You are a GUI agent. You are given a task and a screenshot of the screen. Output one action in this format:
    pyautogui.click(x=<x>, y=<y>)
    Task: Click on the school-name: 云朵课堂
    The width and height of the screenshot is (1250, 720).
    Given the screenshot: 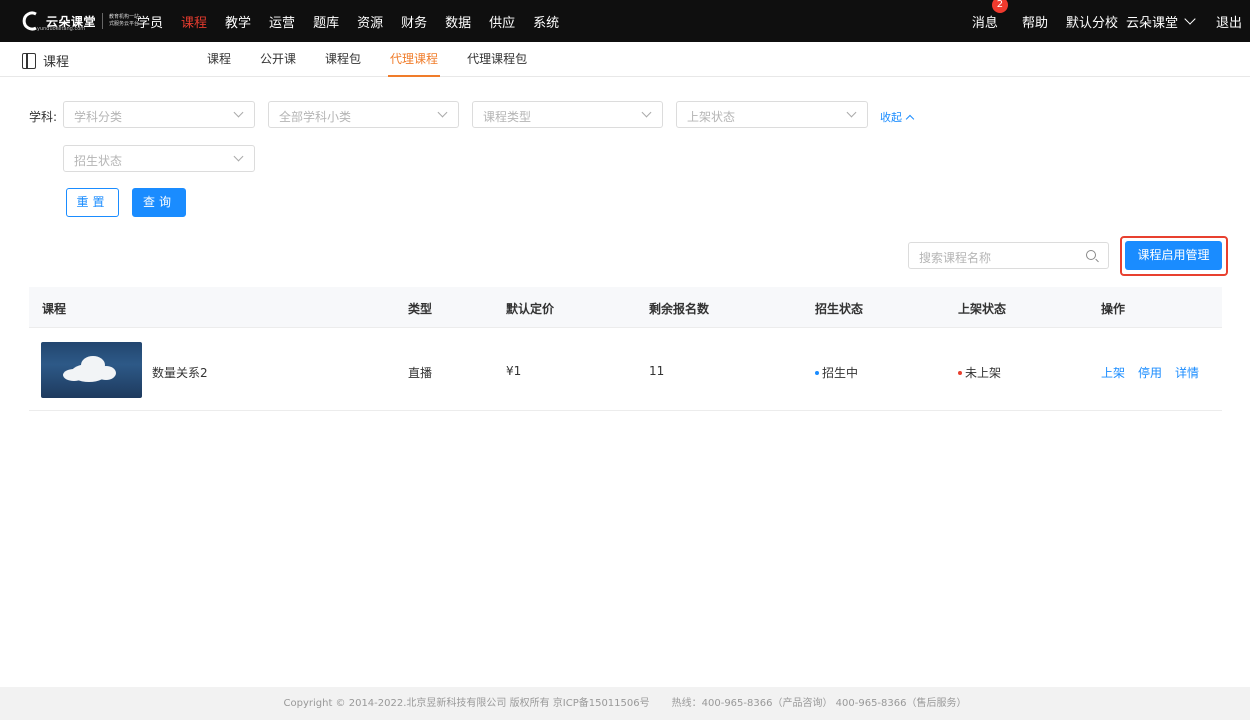 What is the action you would take?
    pyautogui.click(x=1151, y=23)
    